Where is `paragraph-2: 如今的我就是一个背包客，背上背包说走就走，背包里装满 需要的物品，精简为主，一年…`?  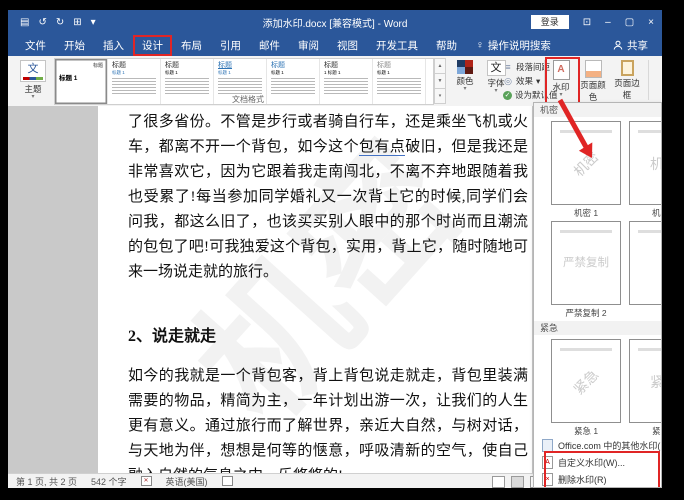 paragraph-2: 如今的我就是一个背包客，背上背包说走就走，背包里装满 需要的物品，精简为主，一年… is located at coordinates (328, 418).